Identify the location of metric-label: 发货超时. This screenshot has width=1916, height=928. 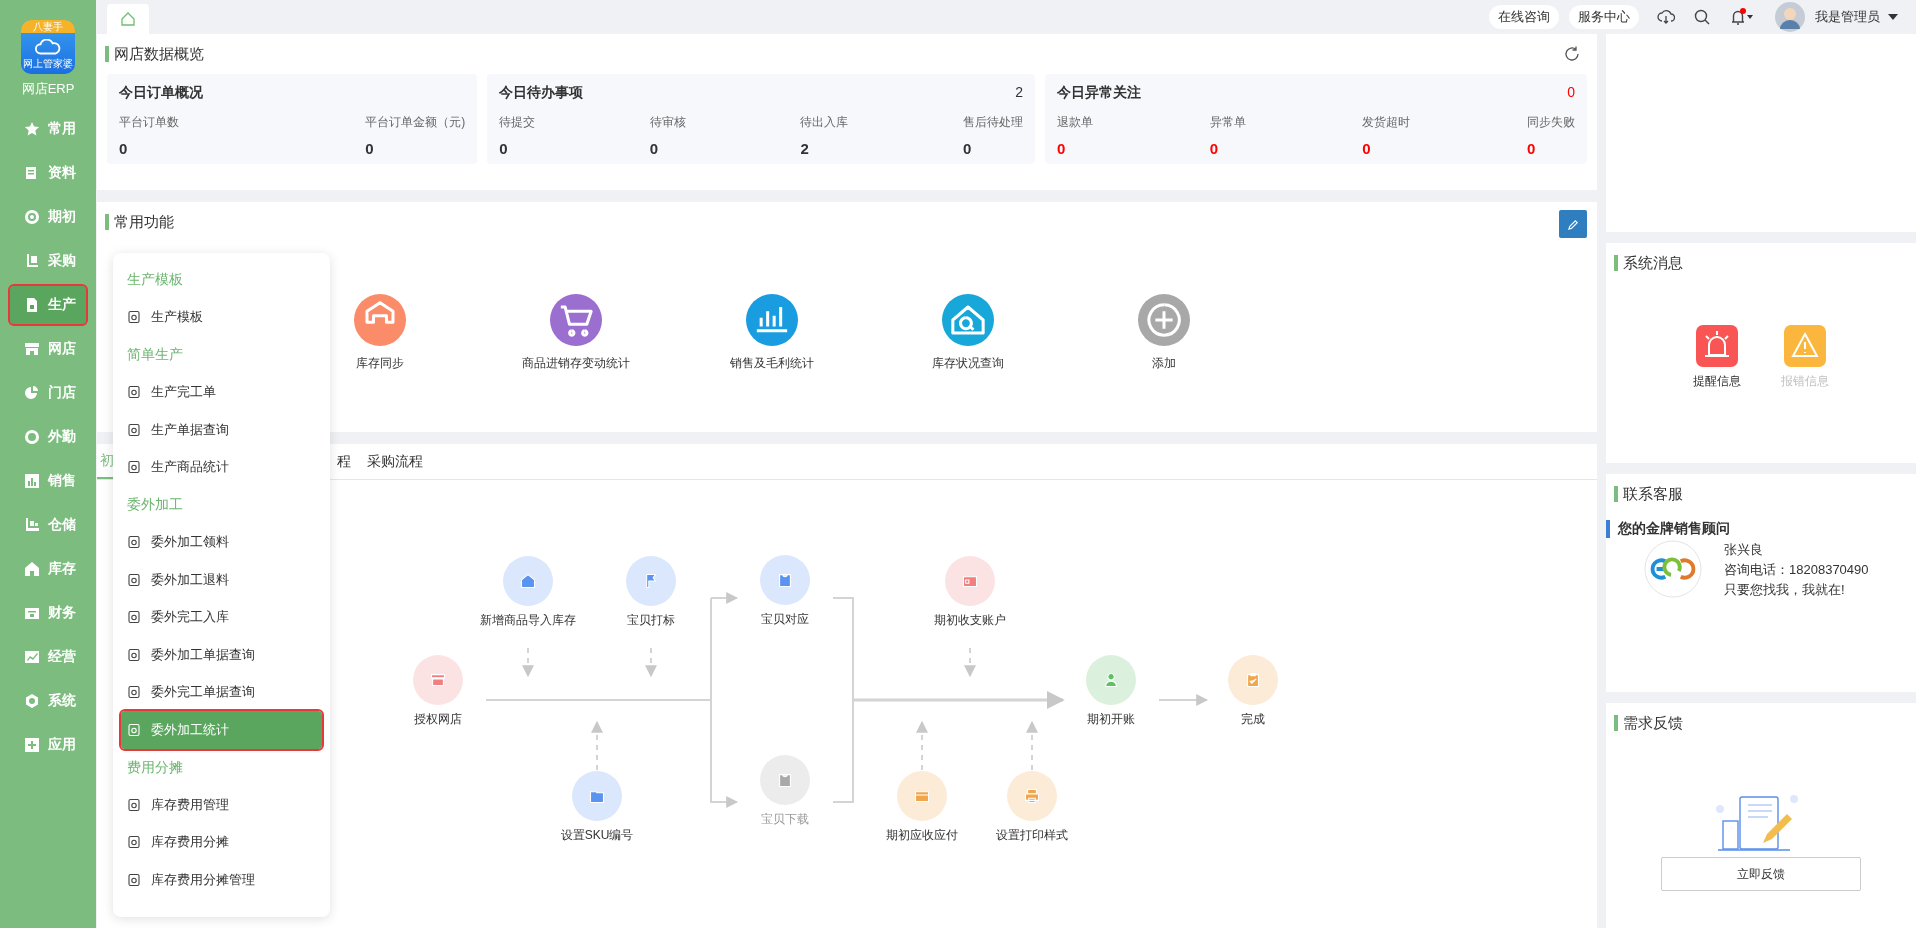
(1386, 122).